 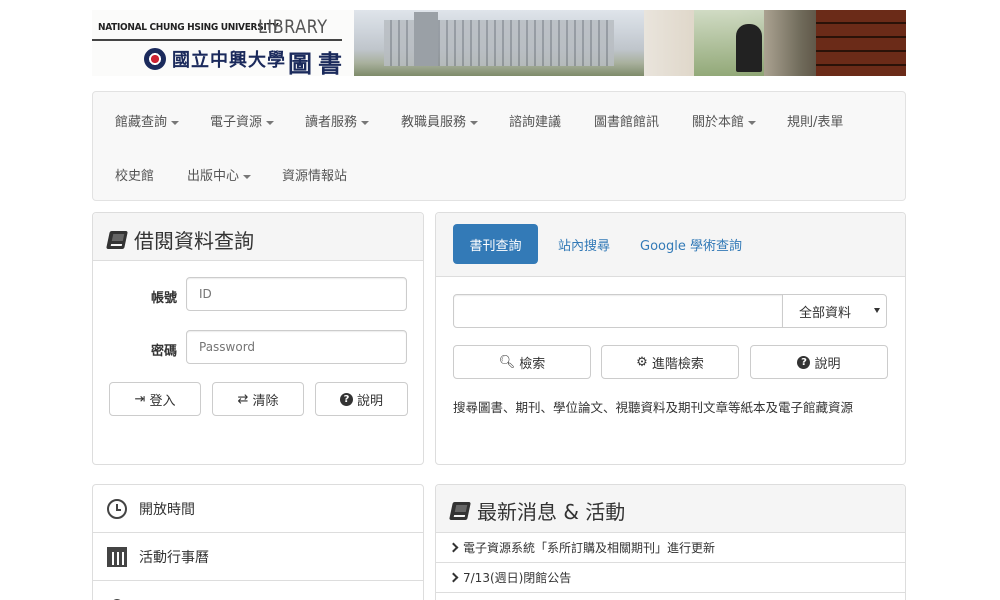 What do you see at coordinates (188, 27) in the screenshot?
I see `banner-english-name: NATIONAL CHUNG HSING UNIVERSITY` at bounding box center [188, 27].